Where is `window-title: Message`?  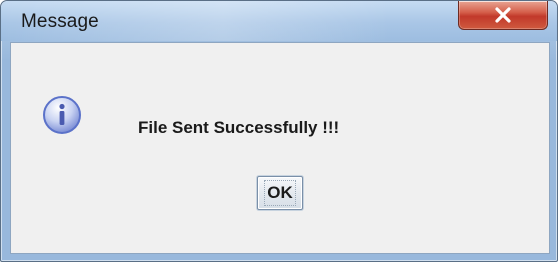
window-title: Message is located at coordinates (60, 21).